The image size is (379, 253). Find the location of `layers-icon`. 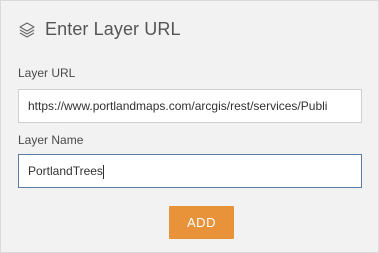

layers-icon is located at coordinates (27, 30).